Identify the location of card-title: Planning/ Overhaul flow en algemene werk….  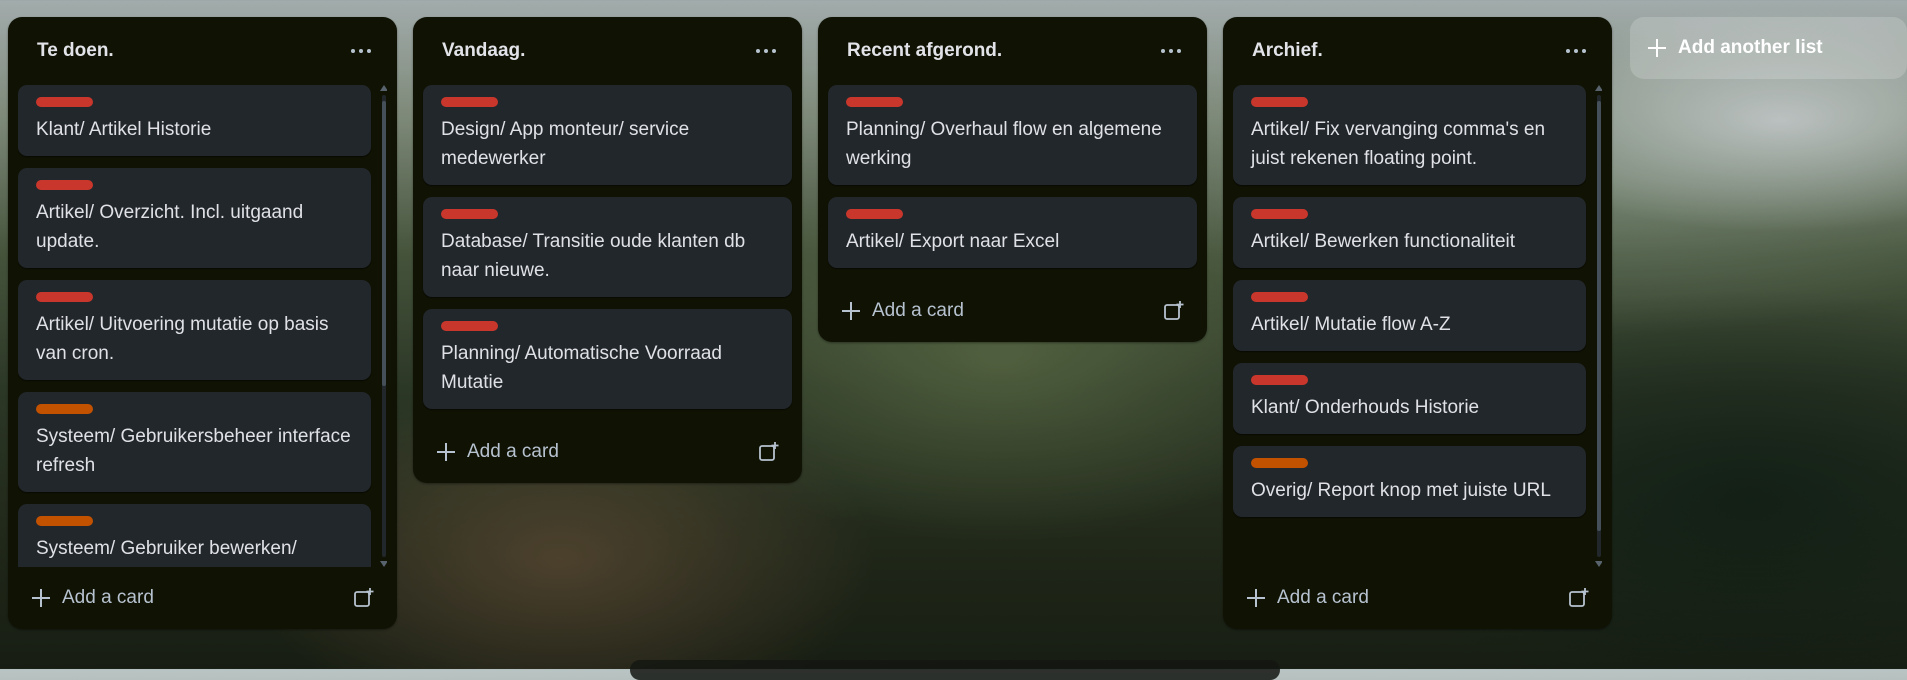
(1004, 144).